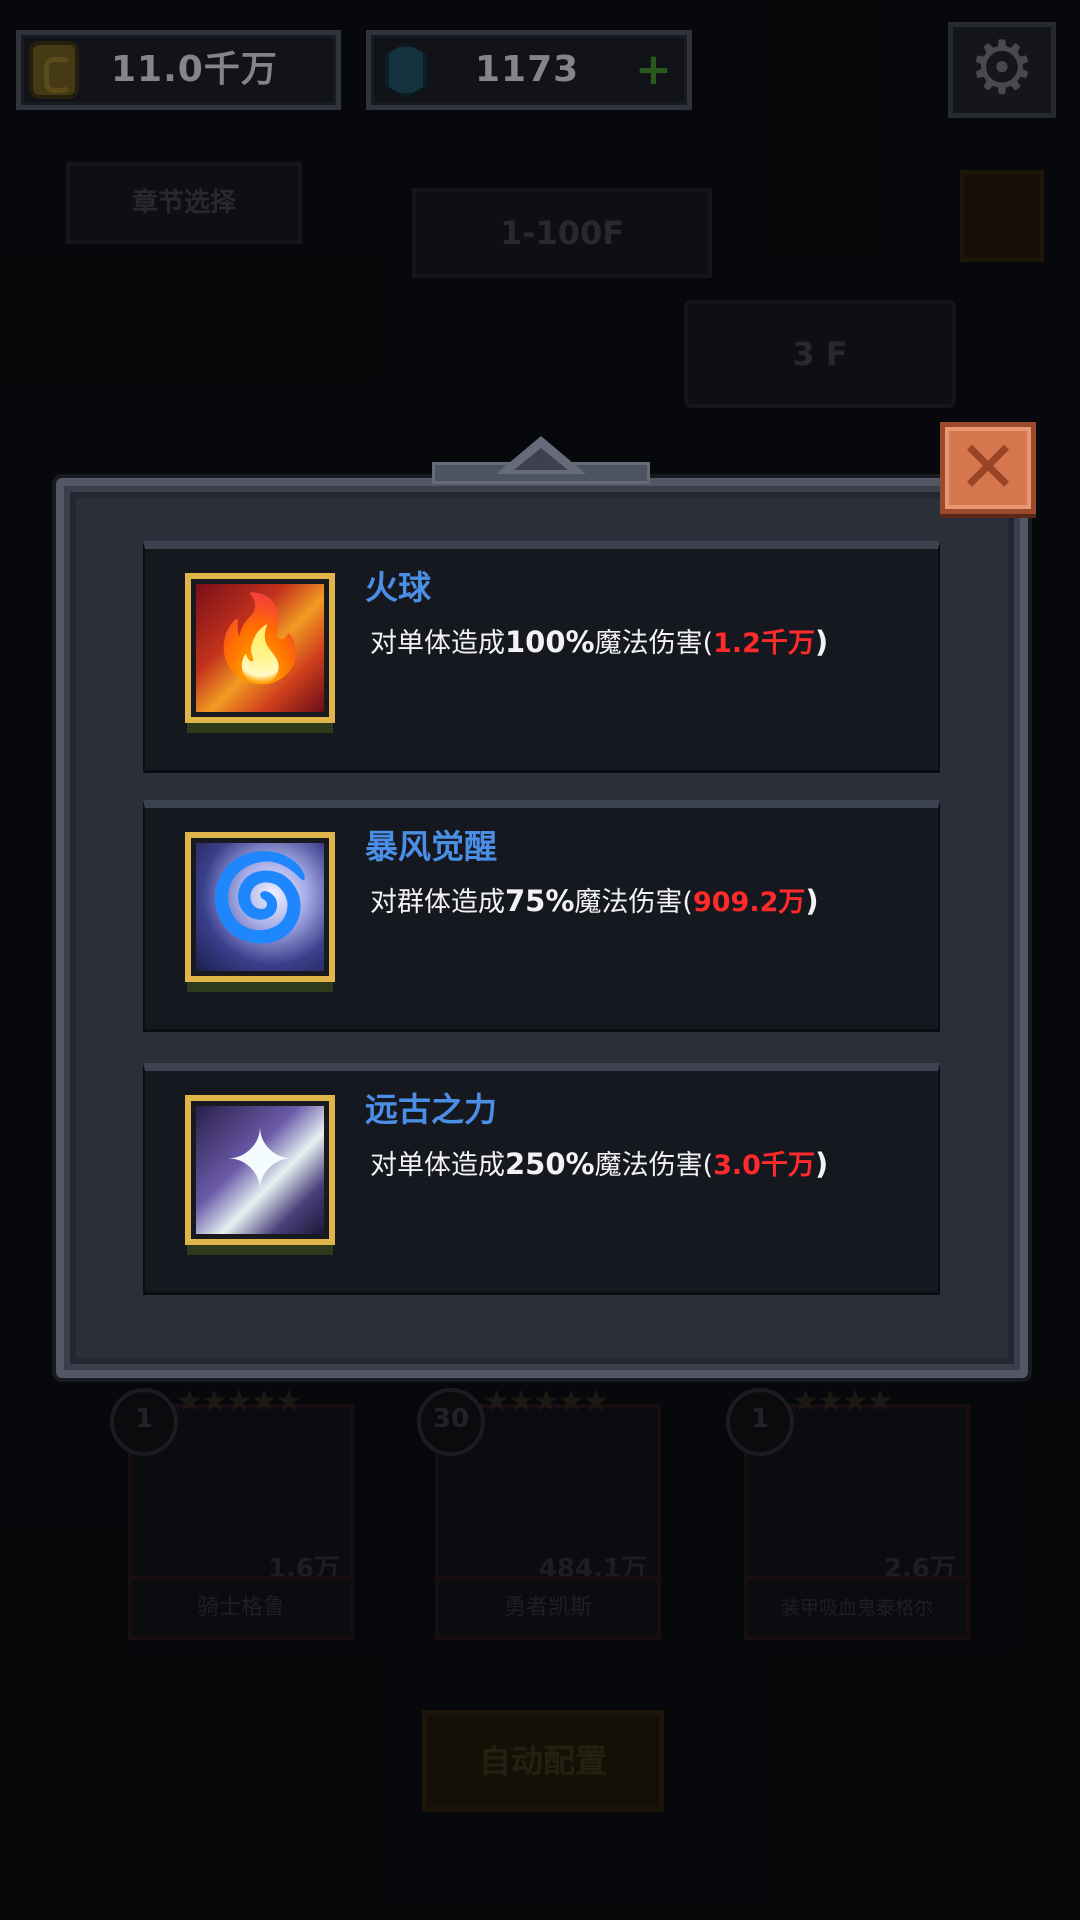 The image size is (1080, 1920). What do you see at coordinates (398, 587) in the screenshot?
I see `skill-name: 火球` at bounding box center [398, 587].